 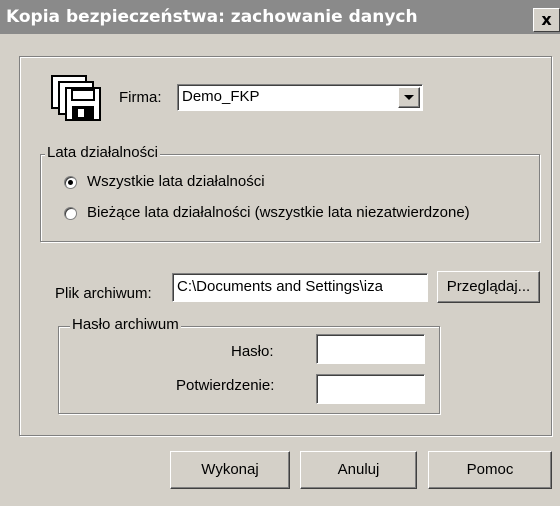 I want to click on years-group-legend: Lata działalności, so click(x=102, y=152).